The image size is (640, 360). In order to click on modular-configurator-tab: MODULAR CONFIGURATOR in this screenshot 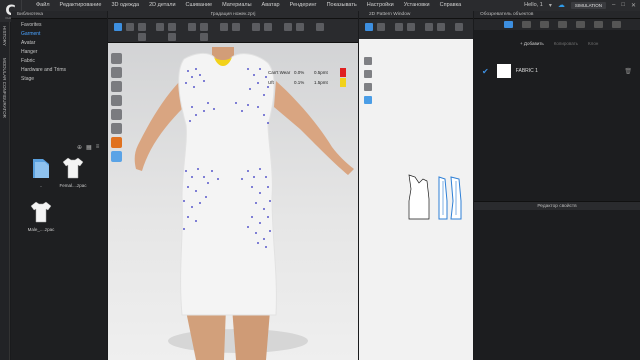, I will do `click(4, 88)`.